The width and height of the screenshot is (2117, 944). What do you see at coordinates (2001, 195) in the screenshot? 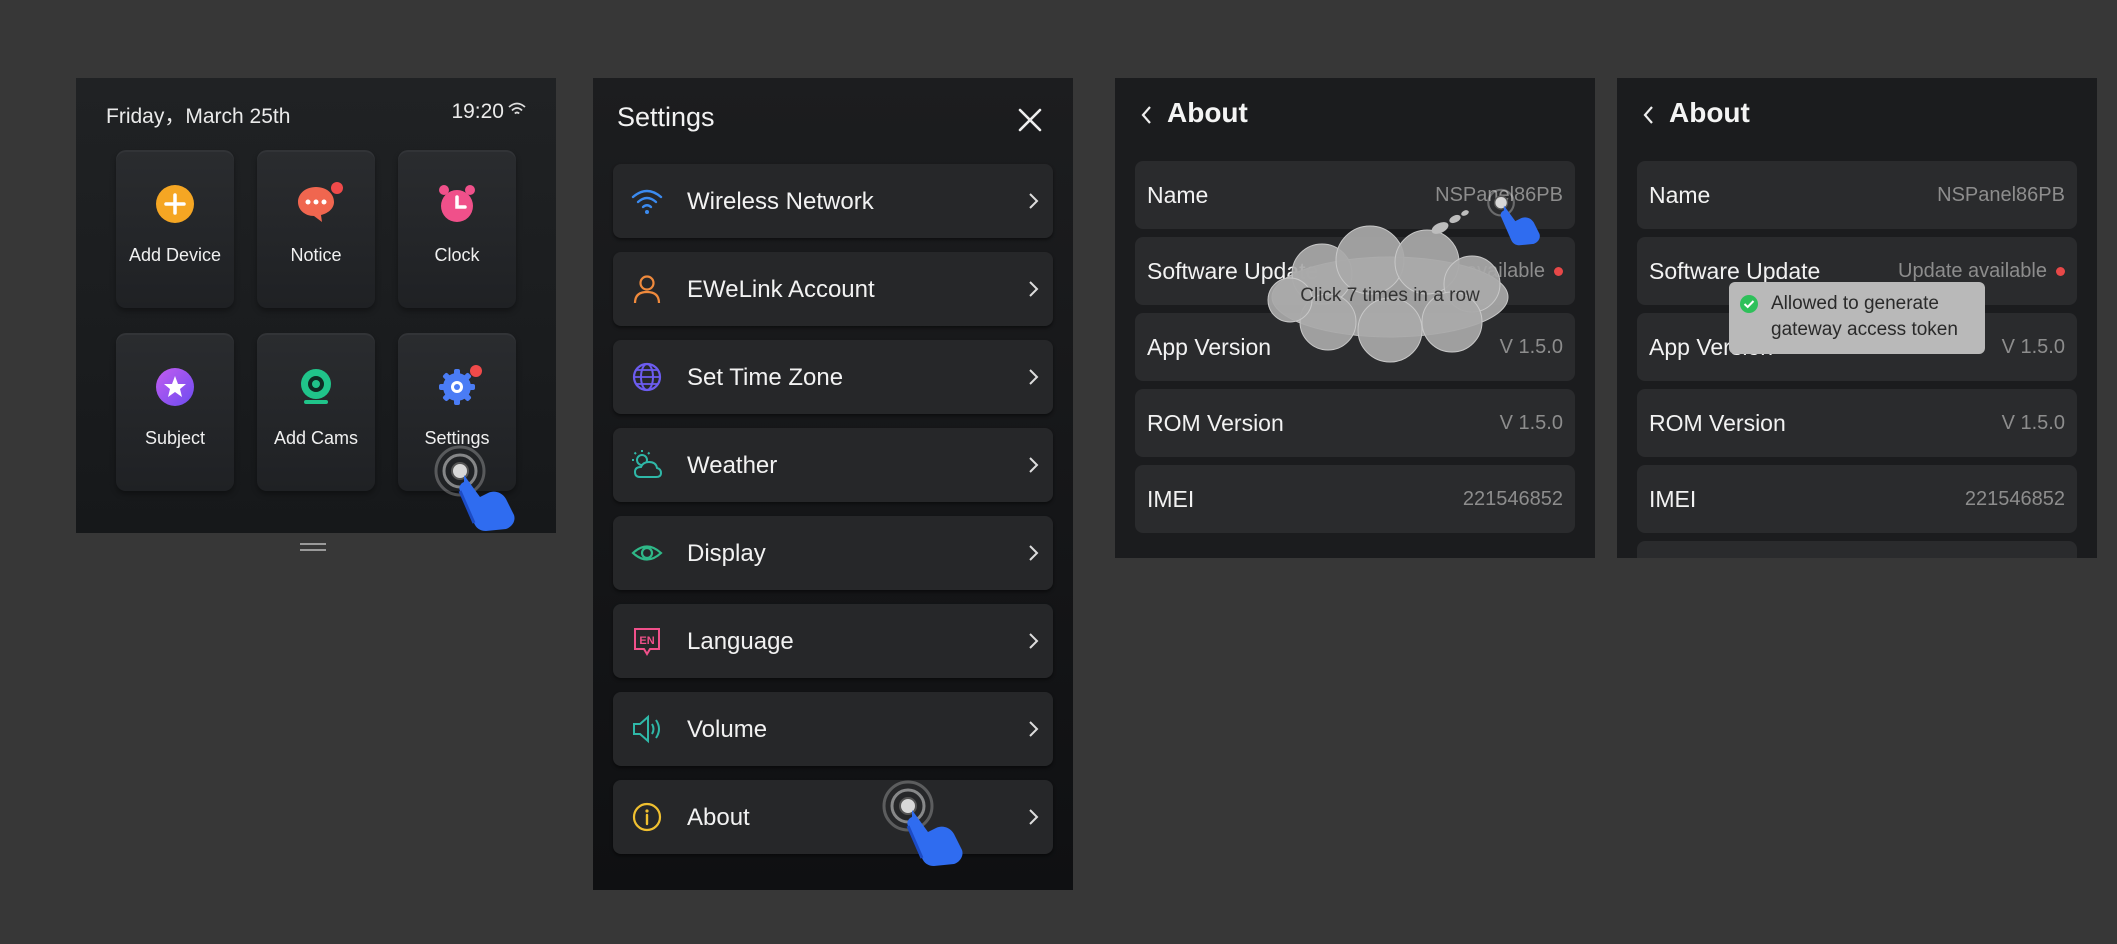
I see `row-value: NSPanel86PB` at bounding box center [2001, 195].